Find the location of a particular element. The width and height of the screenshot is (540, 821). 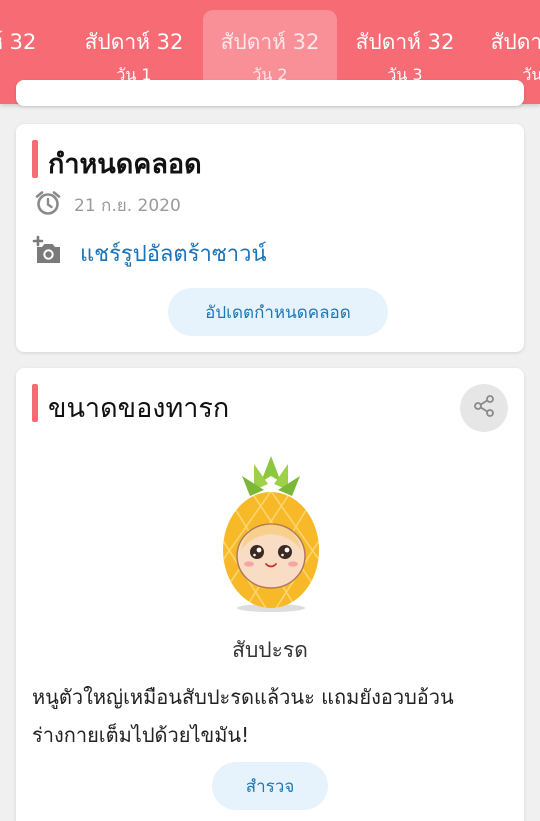

share-button is located at coordinates (484, 408).